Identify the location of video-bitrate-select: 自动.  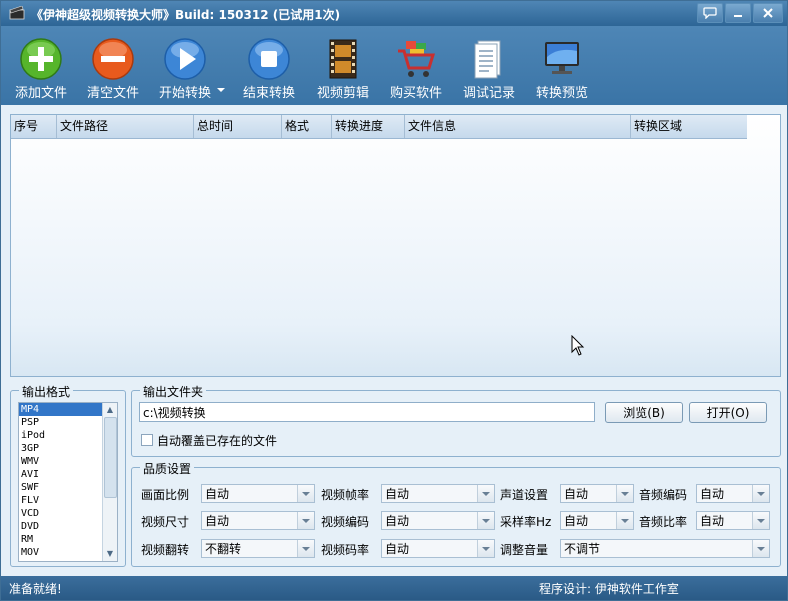
(438, 548).